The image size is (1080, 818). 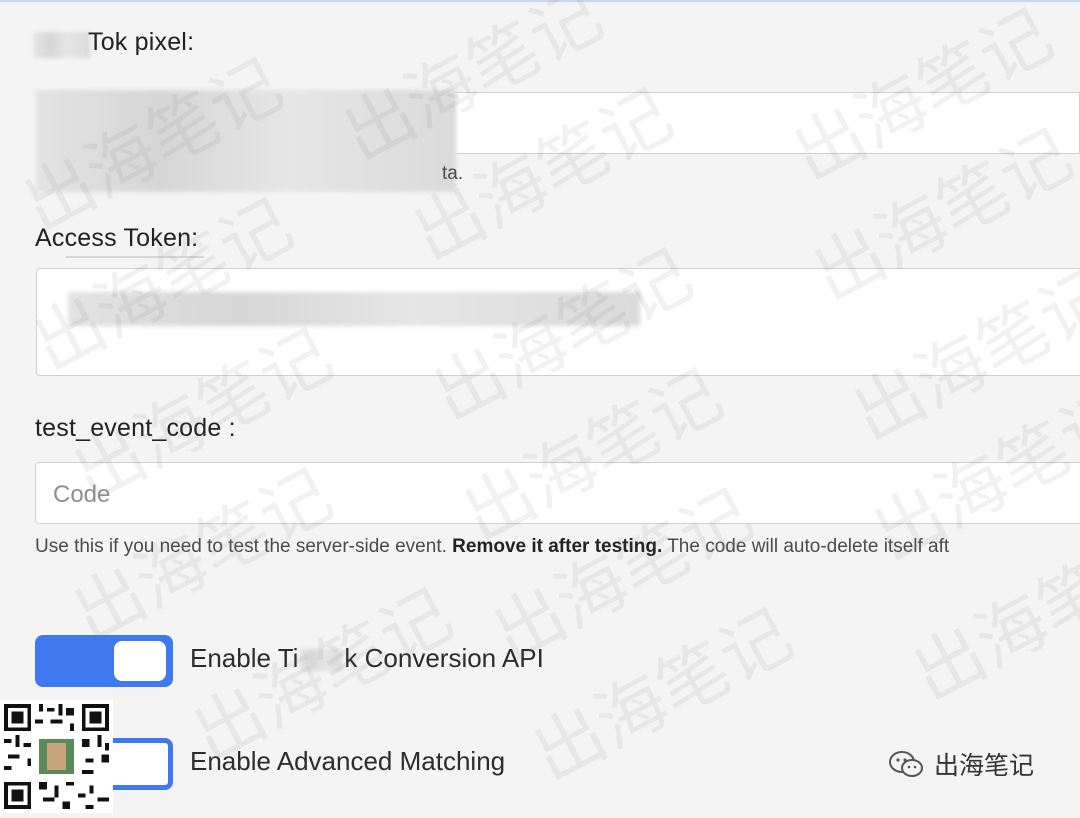 What do you see at coordinates (354, 309) in the screenshot?
I see `redacted-token` at bounding box center [354, 309].